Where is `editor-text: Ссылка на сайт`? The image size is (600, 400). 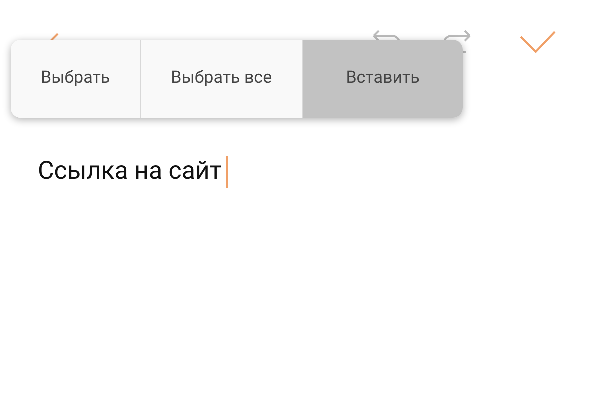
editor-text: Ссылка на сайт is located at coordinates (130, 172).